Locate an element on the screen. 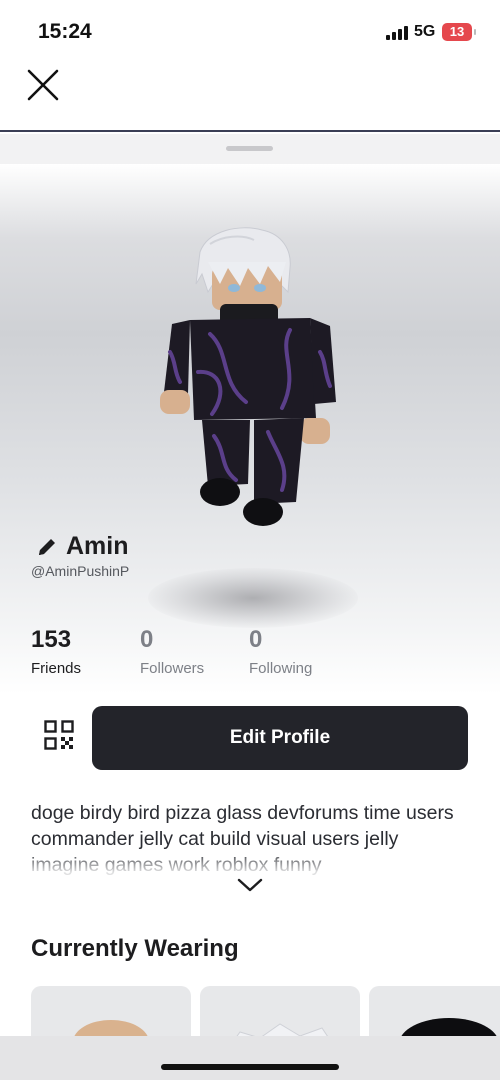 The image size is (500, 1080). battery-icon: 13 is located at coordinates (459, 32).